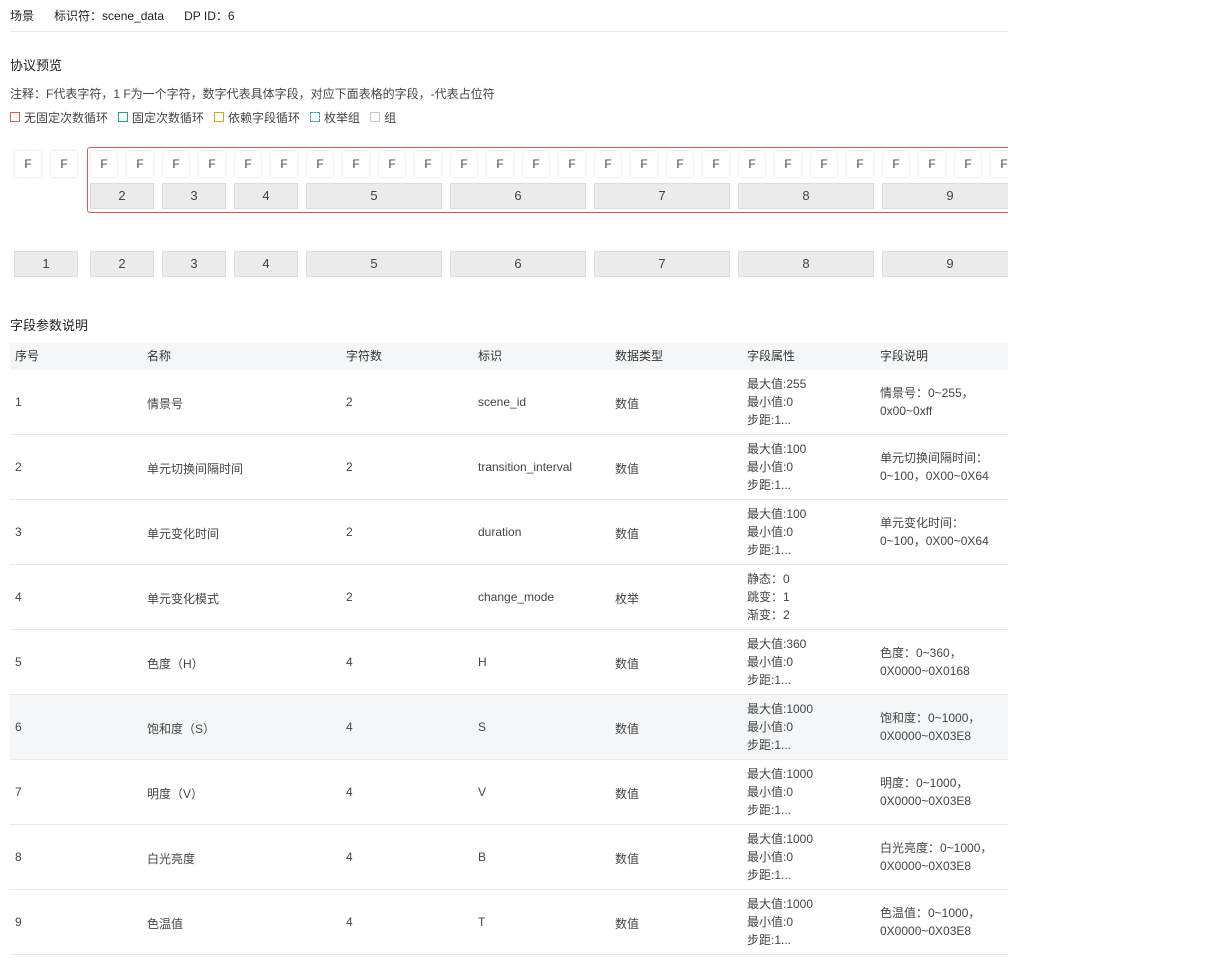 This screenshot has height=976, width=1224. Describe the element at coordinates (500, 532) in the screenshot. I see `cell-identifier: duration` at that location.